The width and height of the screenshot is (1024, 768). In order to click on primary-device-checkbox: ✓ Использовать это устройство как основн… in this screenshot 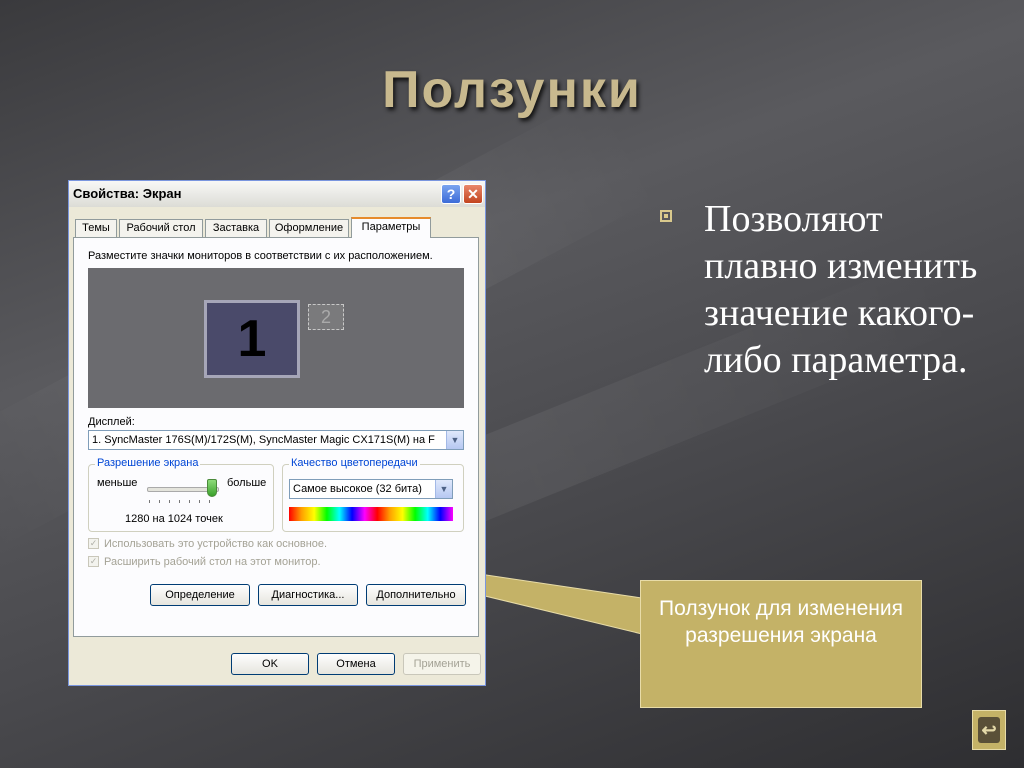, I will do `click(238, 545)`.